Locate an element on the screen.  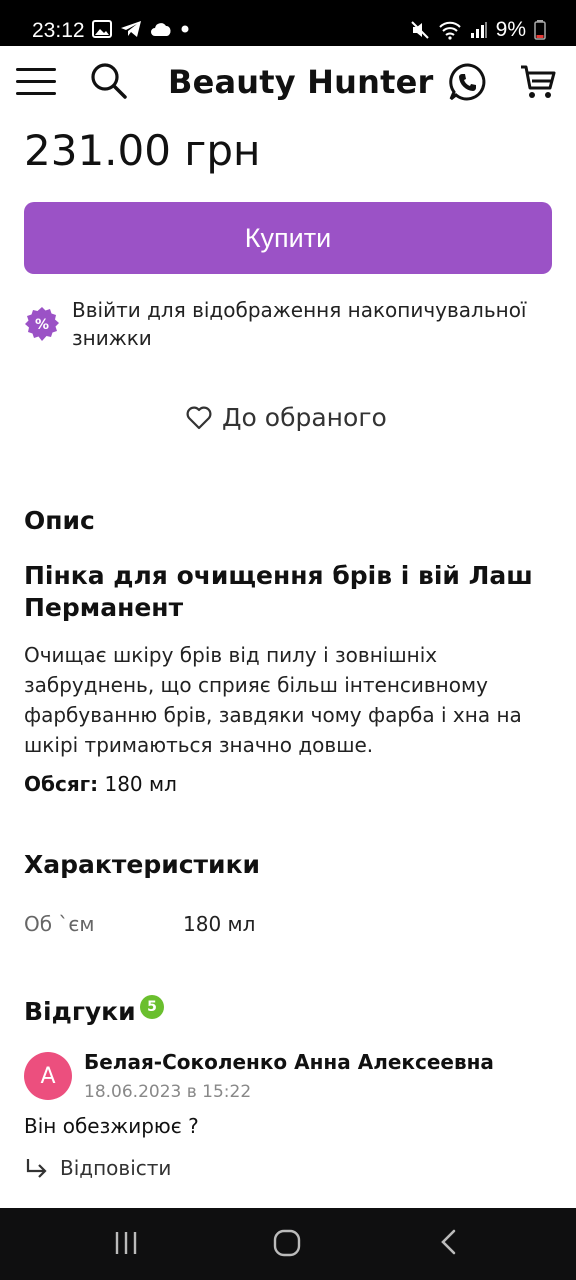
phone-button is located at coordinates (468, 84).